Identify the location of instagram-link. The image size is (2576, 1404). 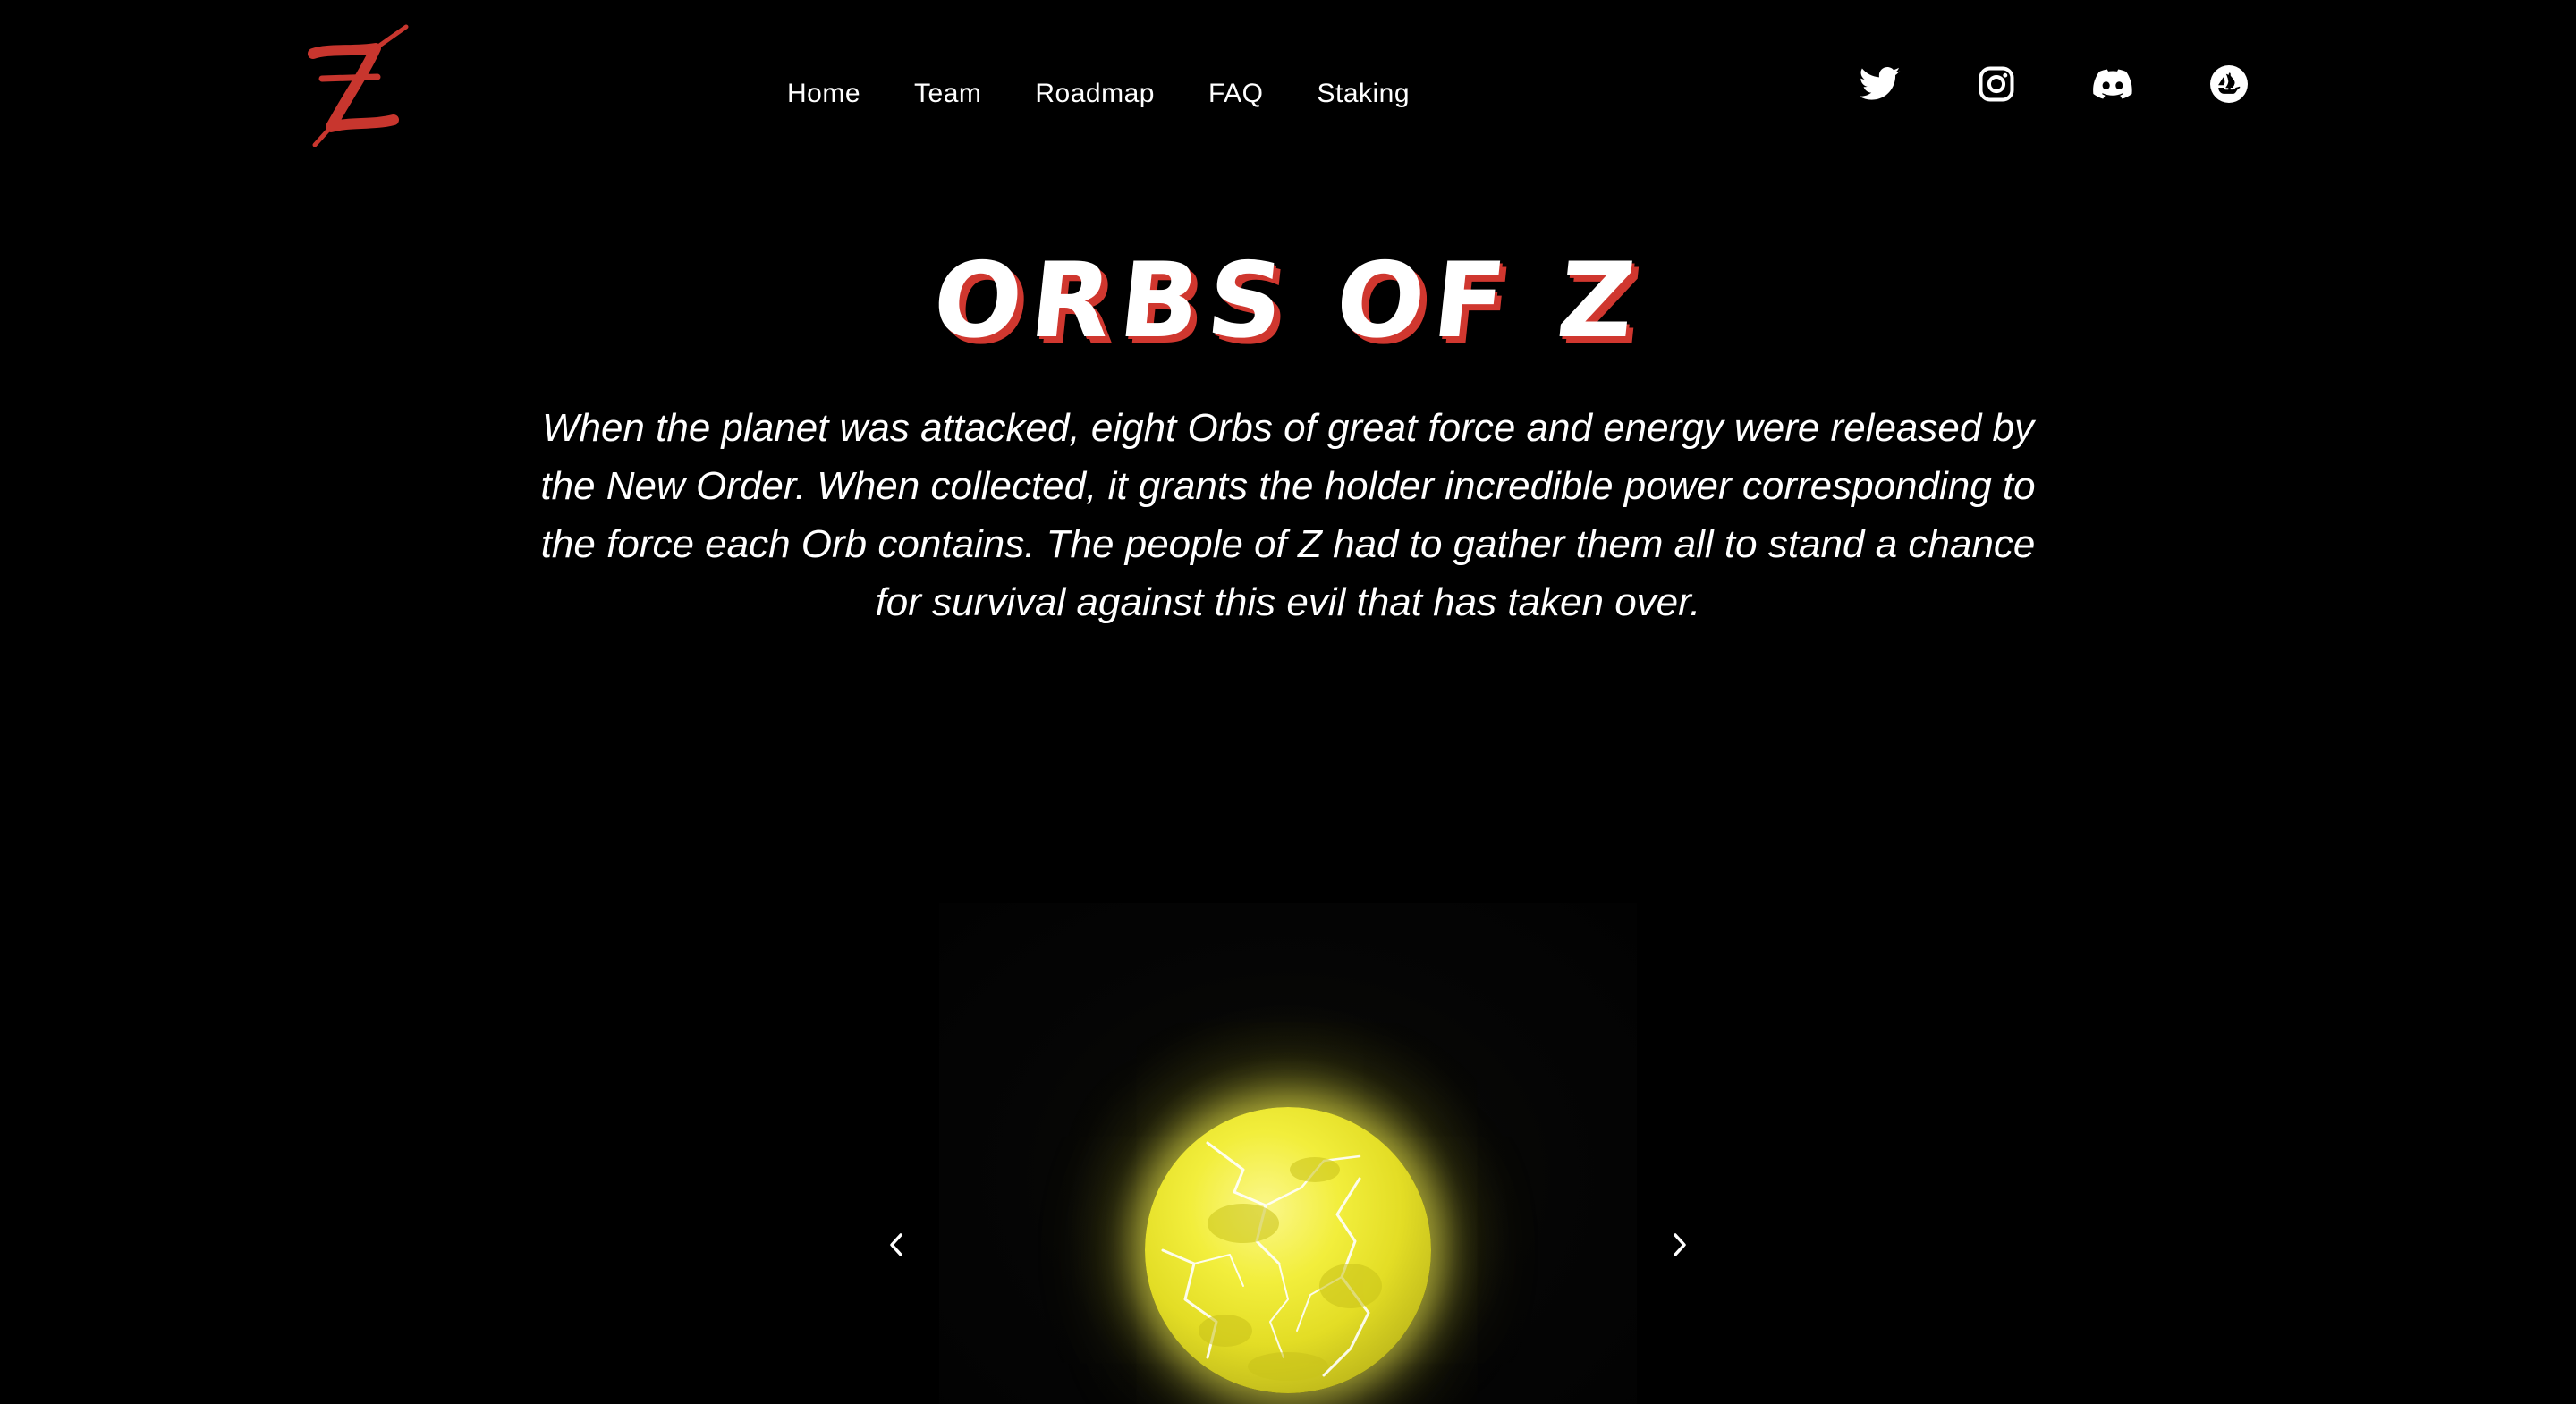
(1996, 85).